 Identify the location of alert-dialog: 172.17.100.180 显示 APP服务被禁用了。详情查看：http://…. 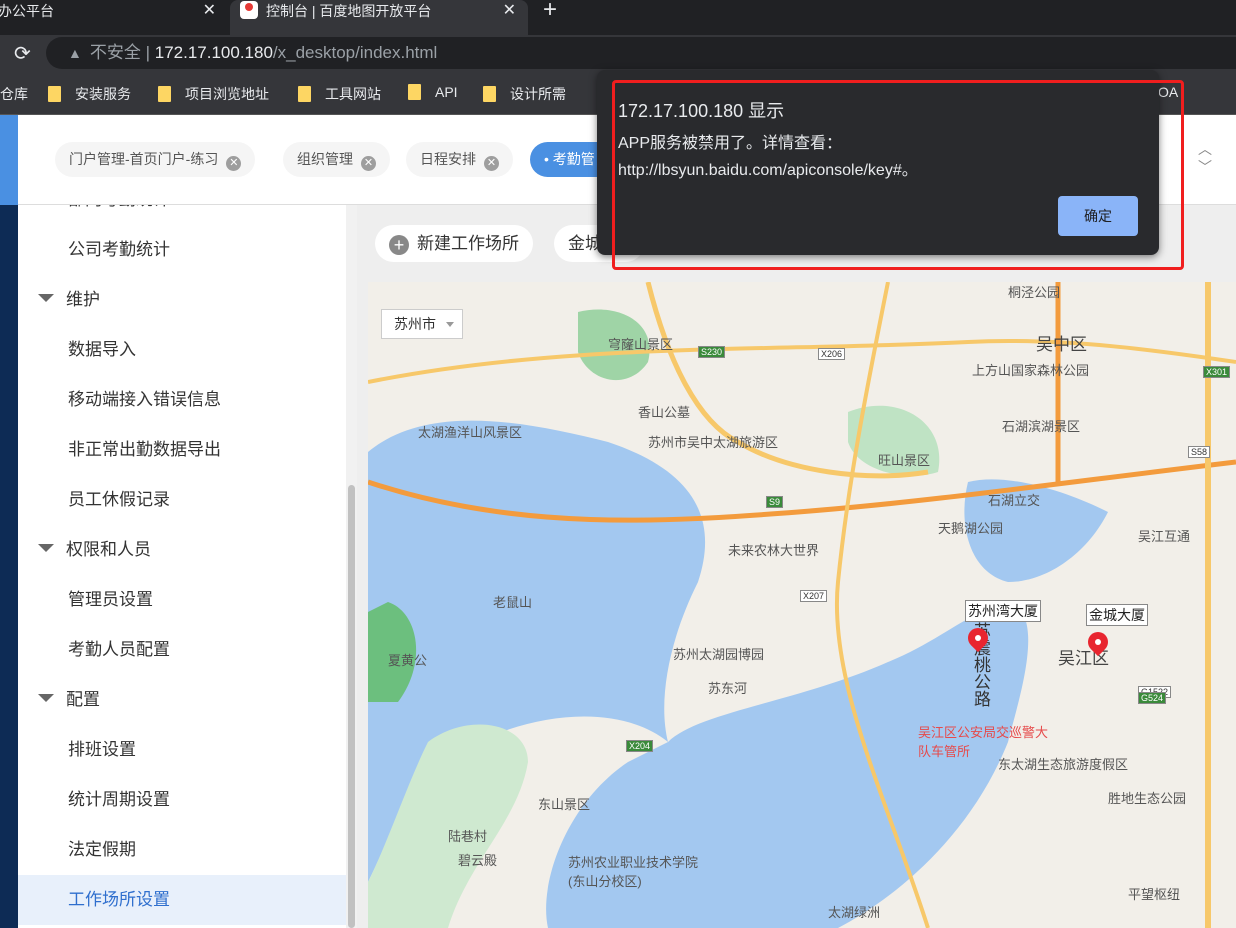
(878, 162).